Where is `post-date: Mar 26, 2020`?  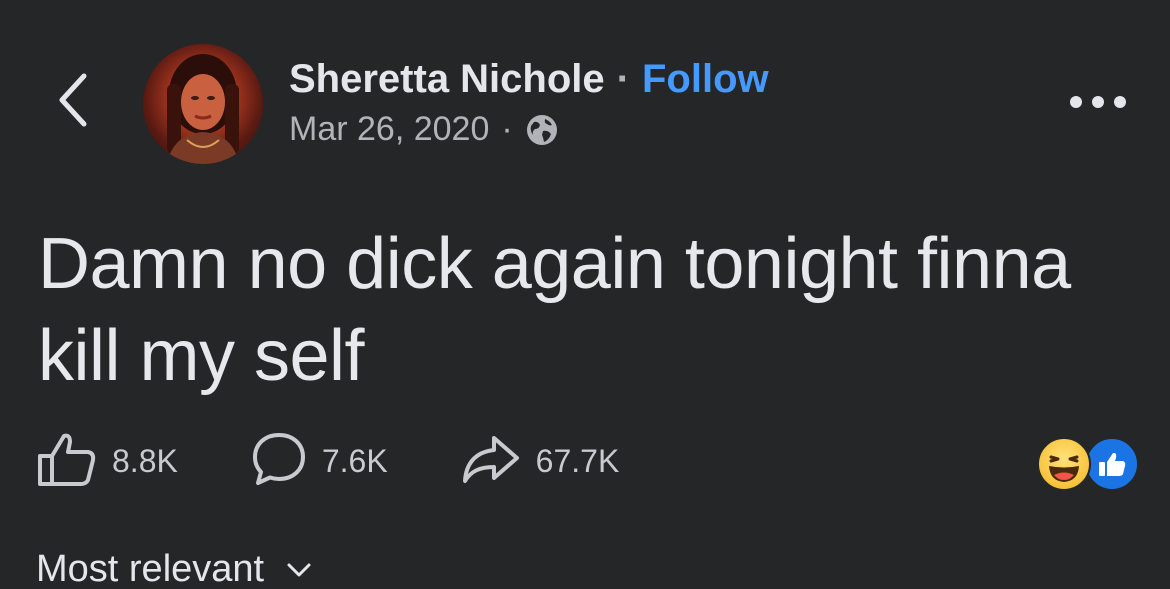
post-date: Mar 26, 2020 is located at coordinates (389, 129).